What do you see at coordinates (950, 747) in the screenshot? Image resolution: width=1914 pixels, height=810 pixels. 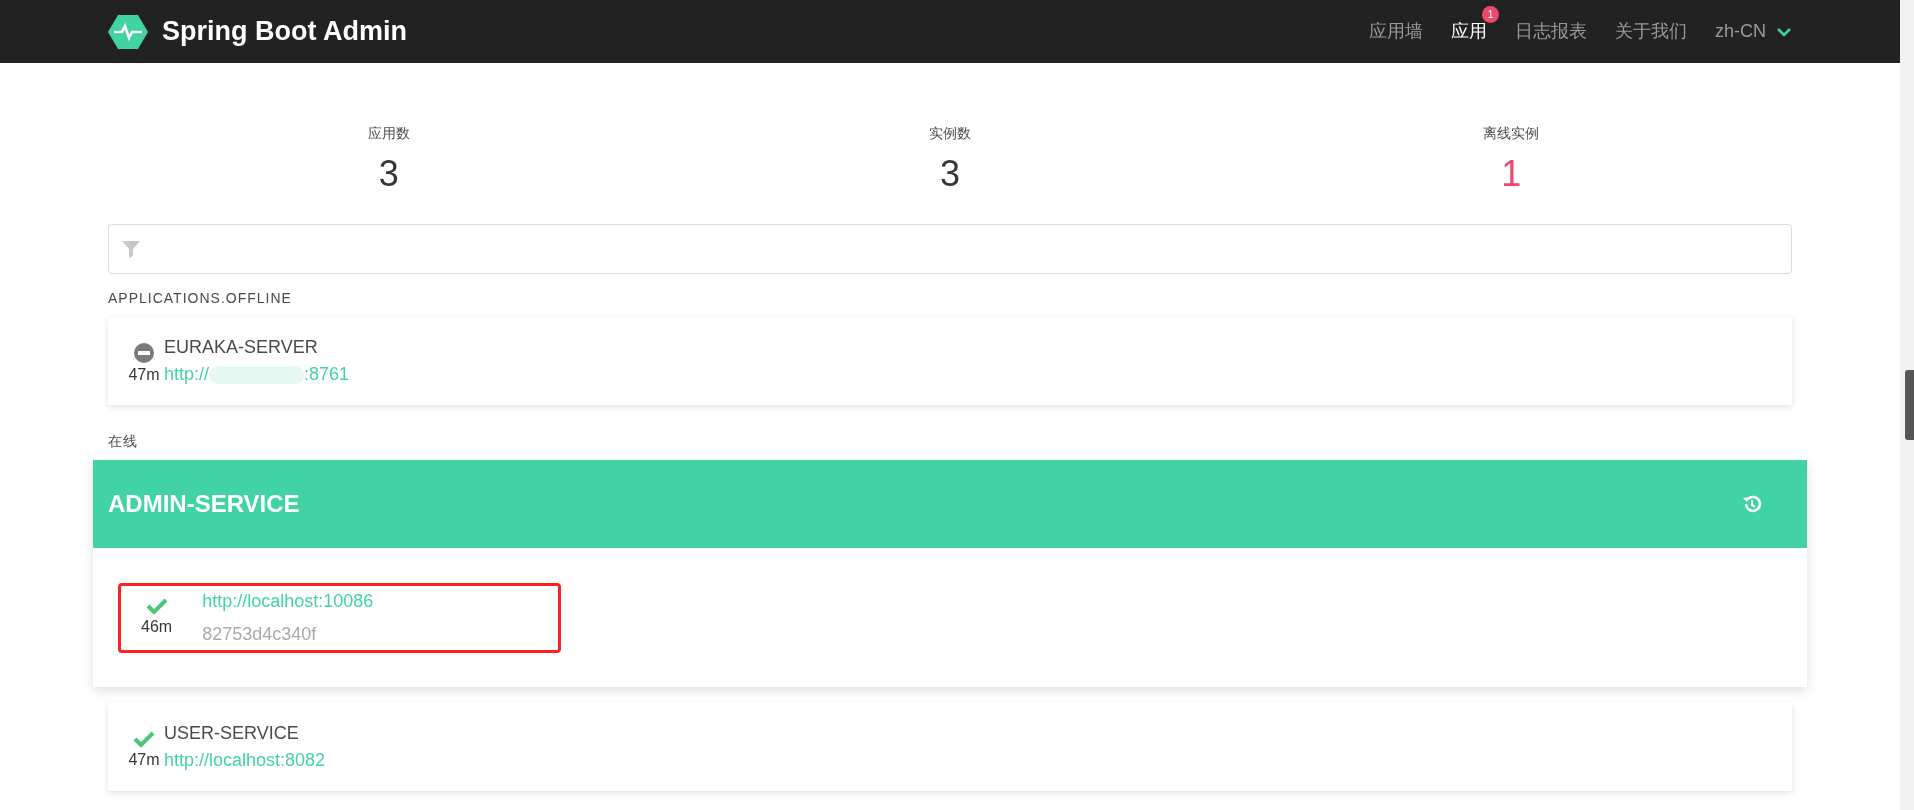 I see `application-card: 47m USER-SERVICE http://localhost:8082` at bounding box center [950, 747].